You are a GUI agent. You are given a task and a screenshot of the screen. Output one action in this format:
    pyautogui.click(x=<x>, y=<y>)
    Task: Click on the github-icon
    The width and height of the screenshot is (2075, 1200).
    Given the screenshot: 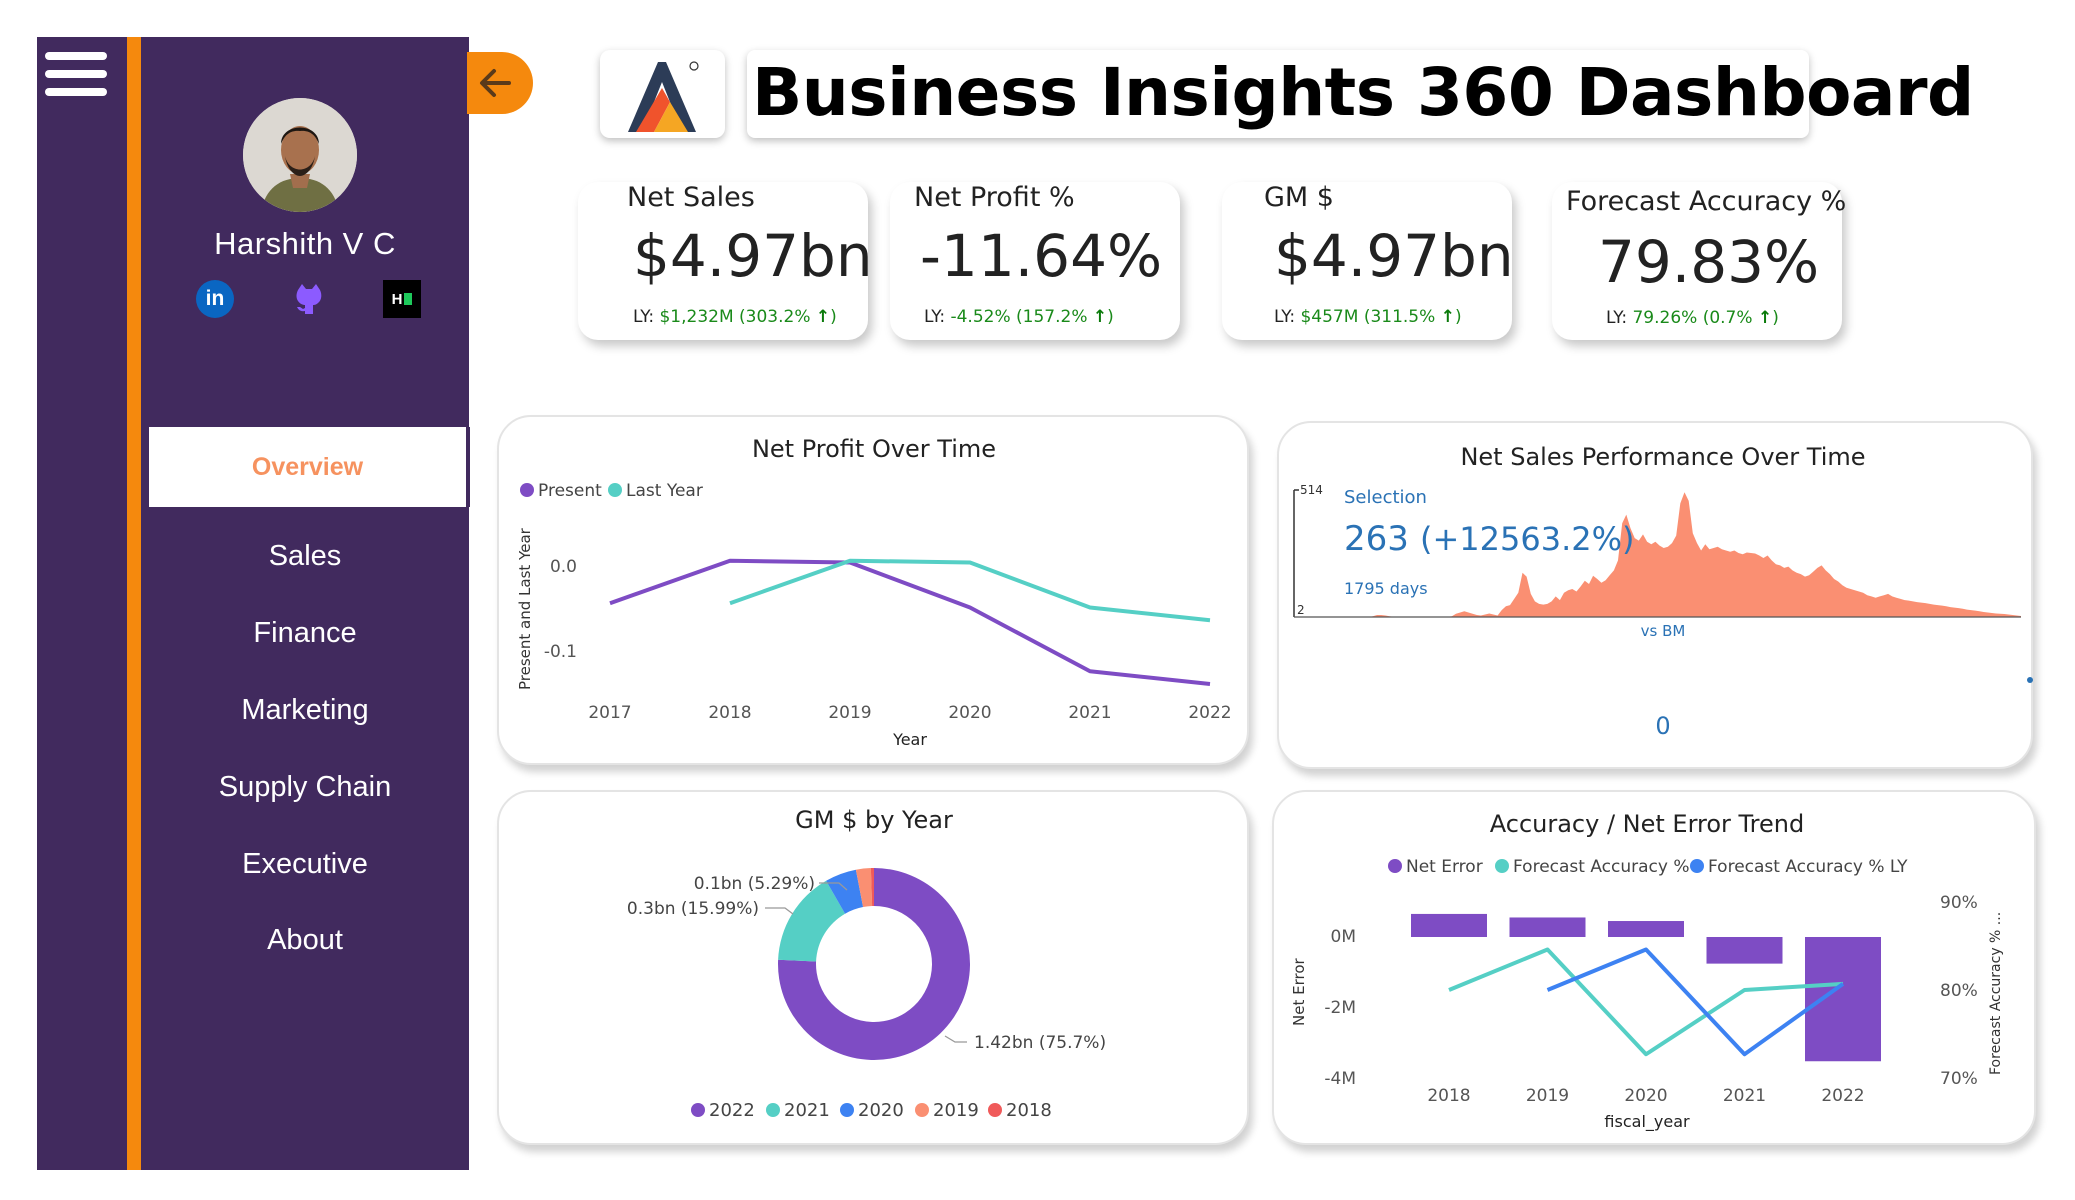 What is the action you would take?
    pyautogui.click(x=309, y=299)
    